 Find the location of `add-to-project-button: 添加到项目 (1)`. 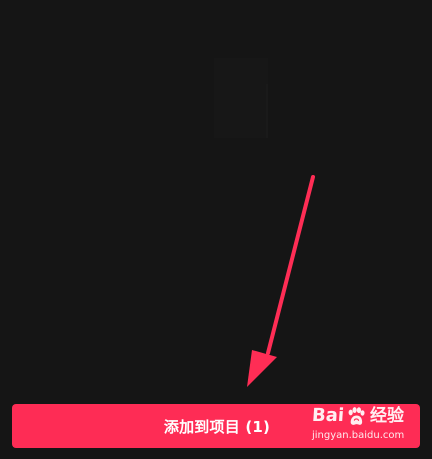

add-to-project-button: 添加到项目 (1) is located at coordinates (216, 426).